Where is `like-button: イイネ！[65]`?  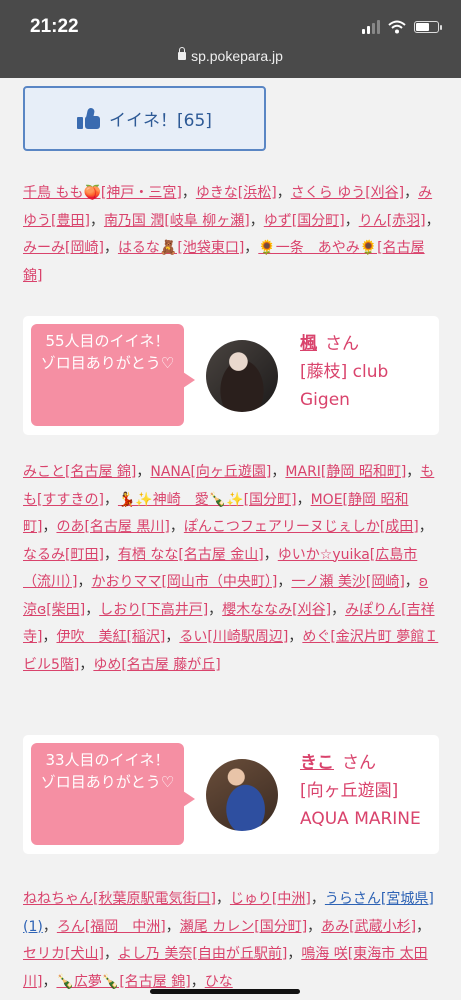 like-button: イイネ！[65] is located at coordinates (144, 118).